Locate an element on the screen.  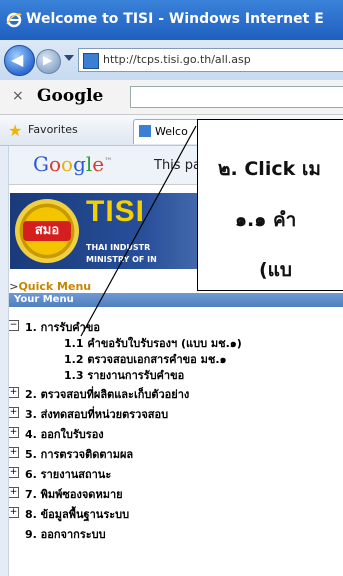
logo-text: สมอ is located at coordinates (47, 231).